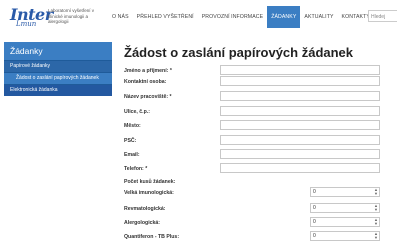 The height and width of the screenshot is (243, 397). Describe the element at coordinates (142, 223) in the screenshot. I see `count-label: Alergologická:` at that location.